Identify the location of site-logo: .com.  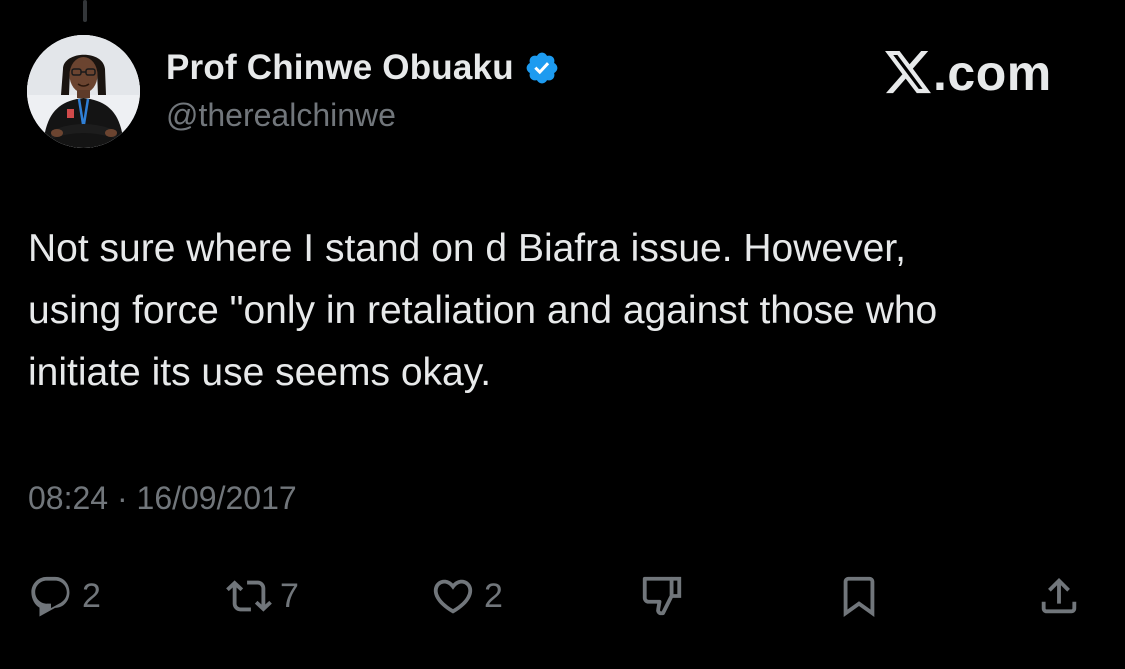
(968, 73).